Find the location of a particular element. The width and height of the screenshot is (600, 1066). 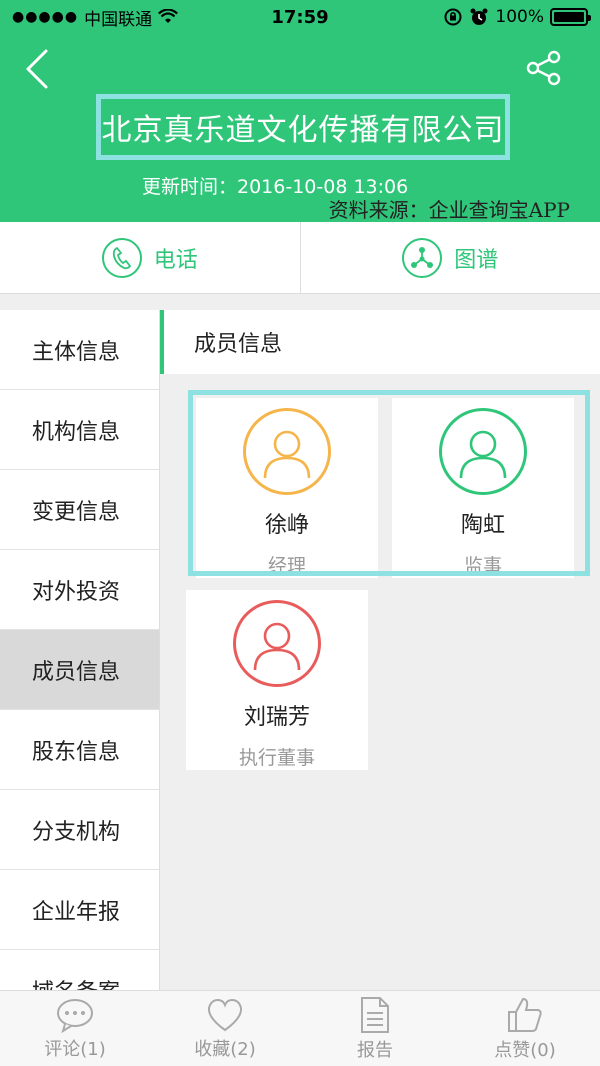

sidebar-item-org-info: 机构信息 is located at coordinates (79, 430).